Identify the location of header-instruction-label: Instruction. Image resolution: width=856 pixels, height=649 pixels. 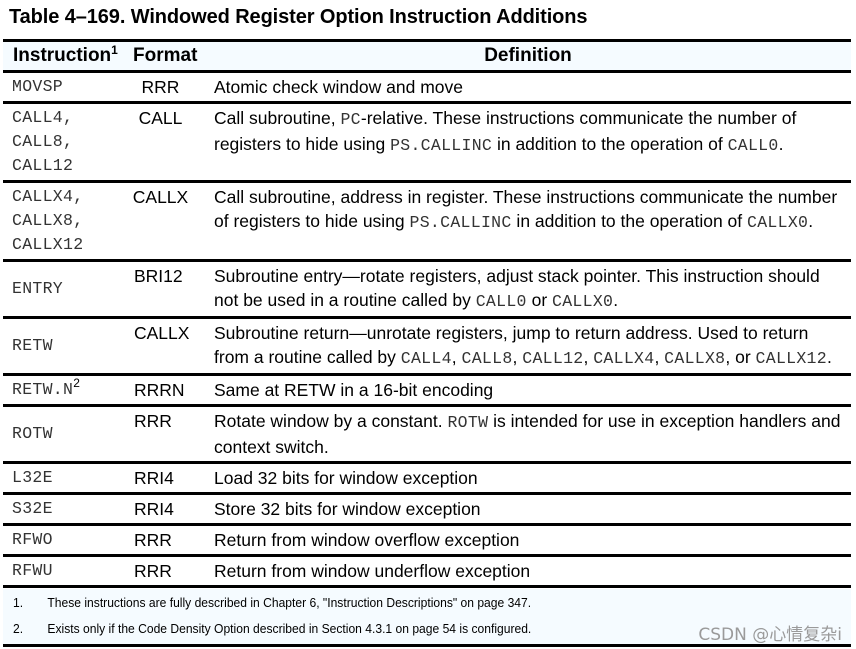
(62, 55).